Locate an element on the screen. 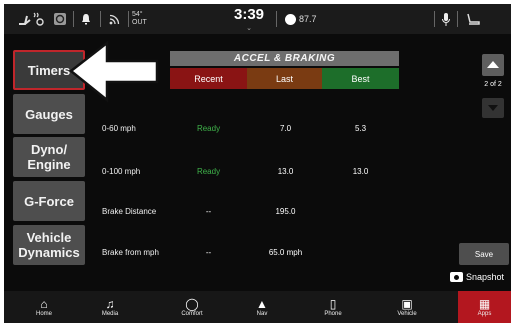 The height and width of the screenshot is (323, 511). navigation-arrow-icon: ▲ is located at coordinates (262, 303).